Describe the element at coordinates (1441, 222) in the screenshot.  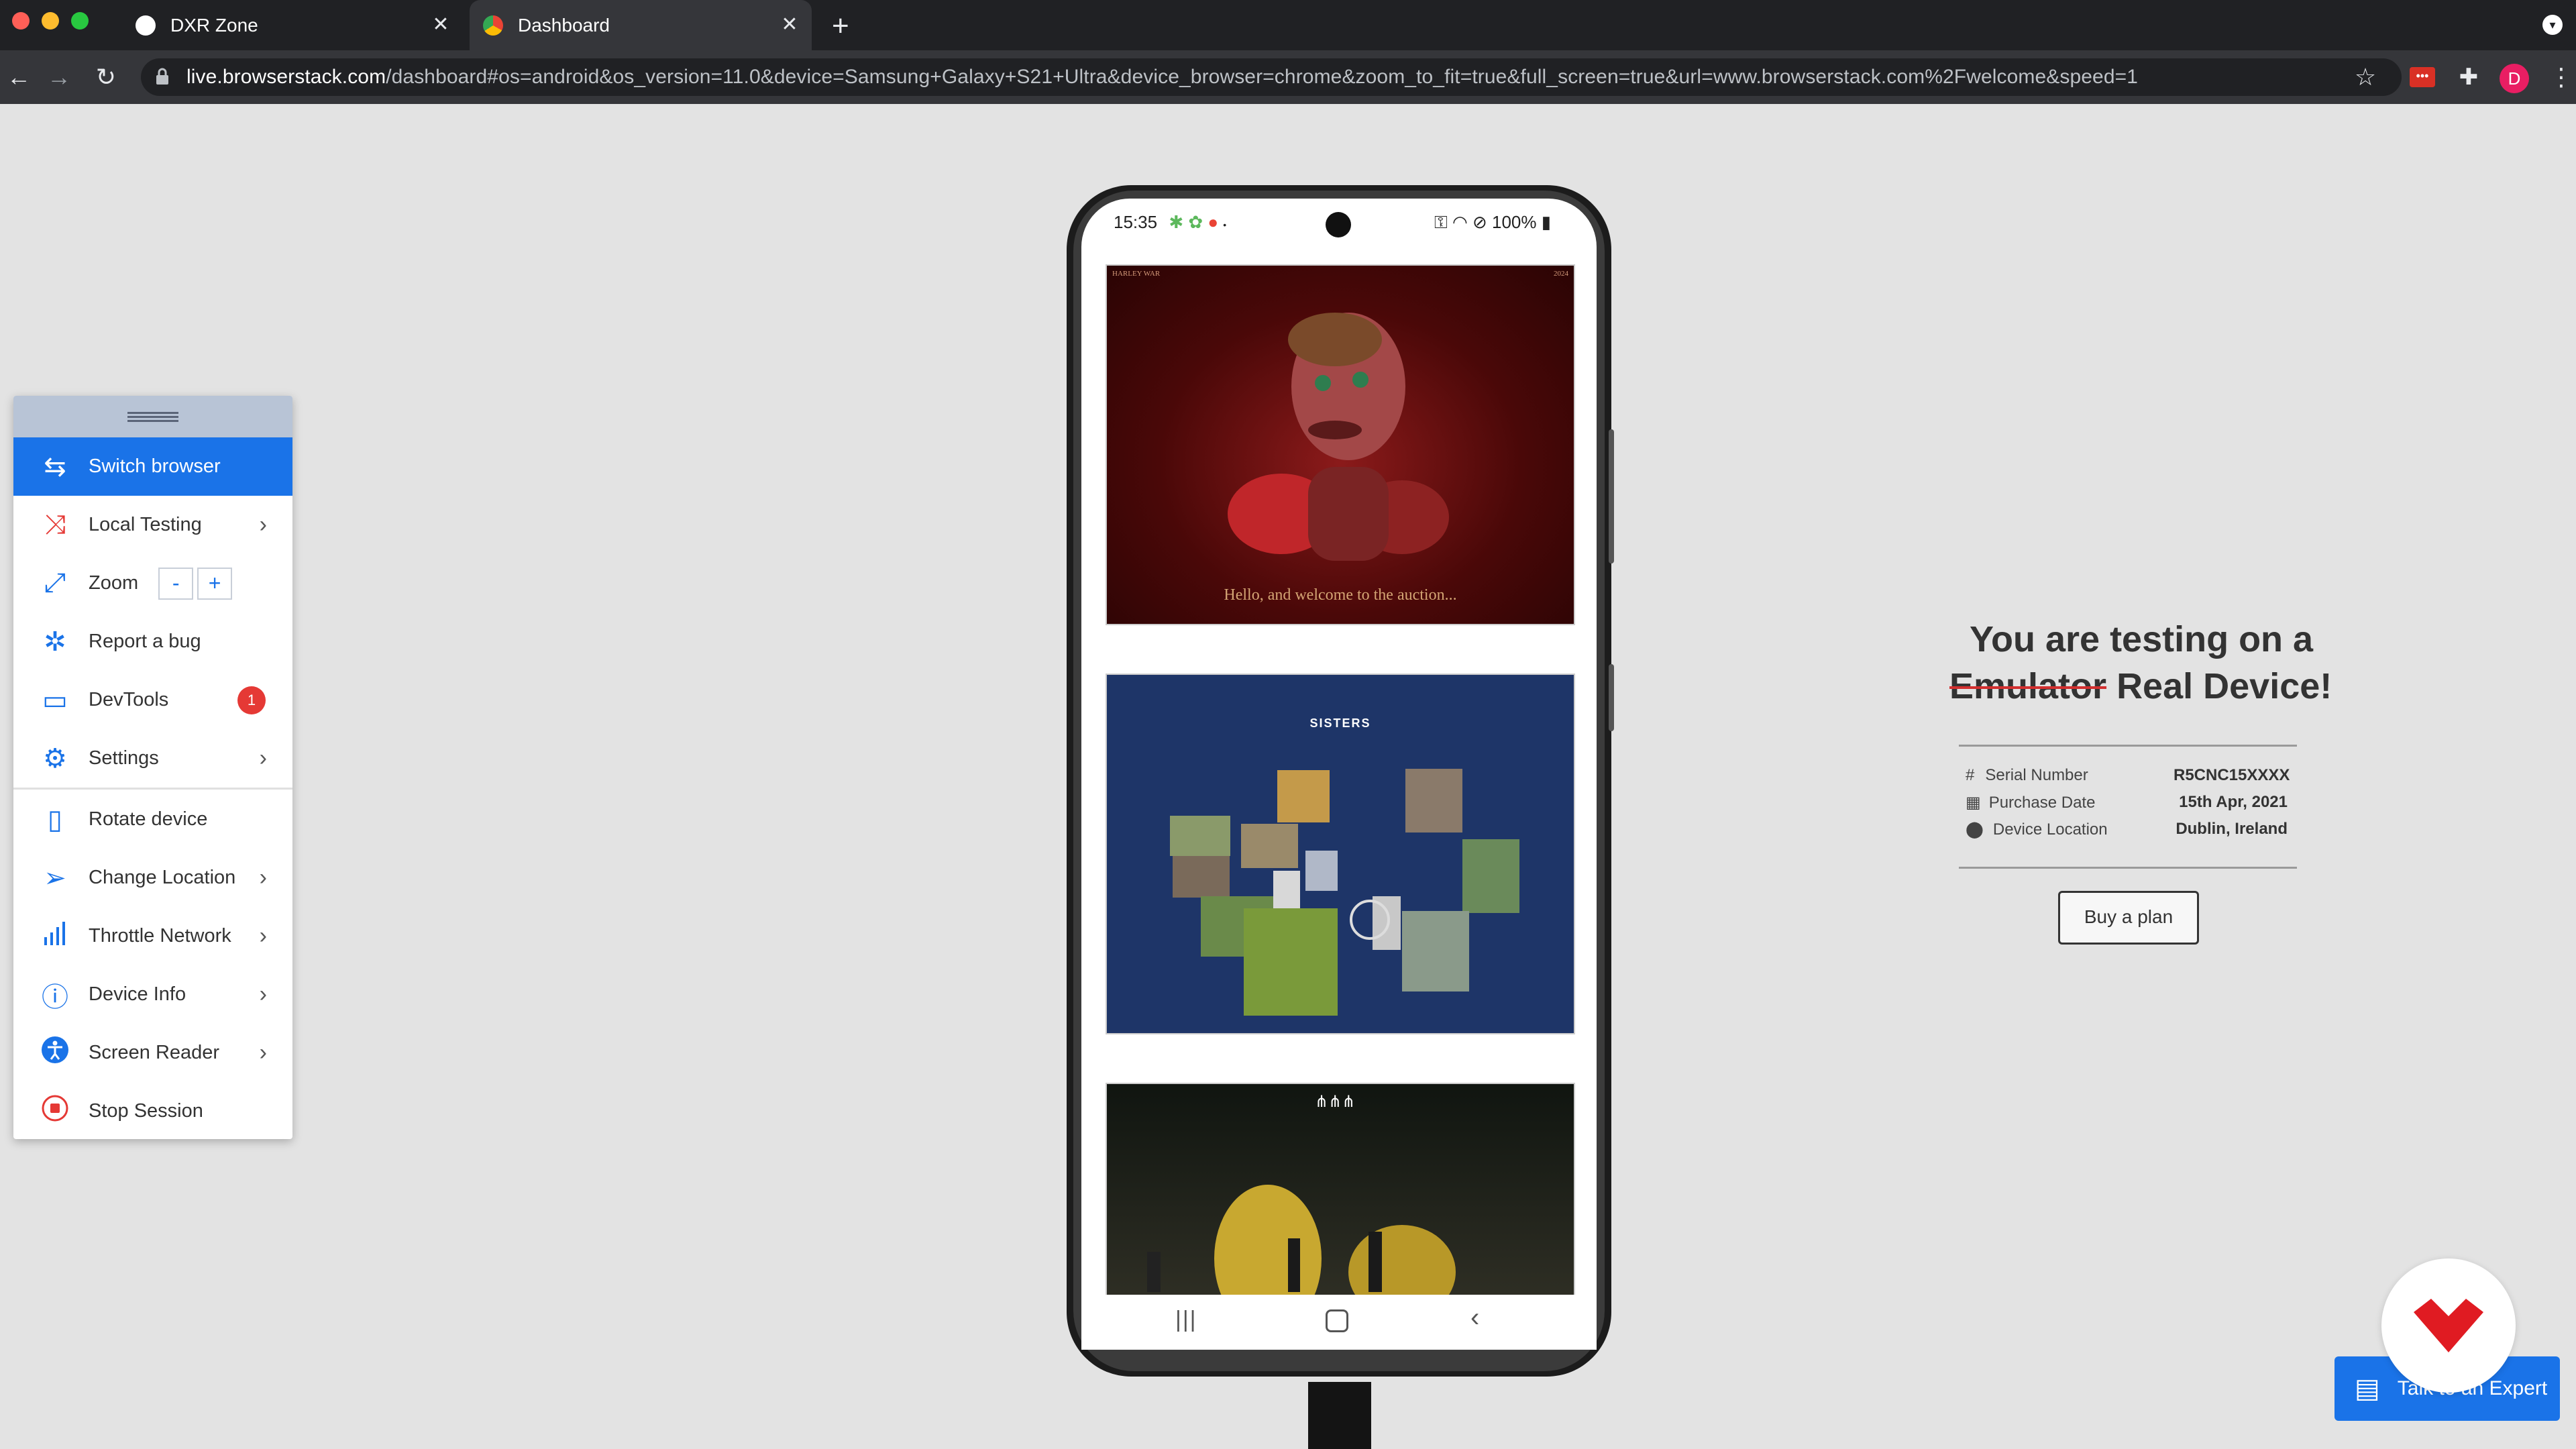
I see `key-icon: ⚿` at that location.